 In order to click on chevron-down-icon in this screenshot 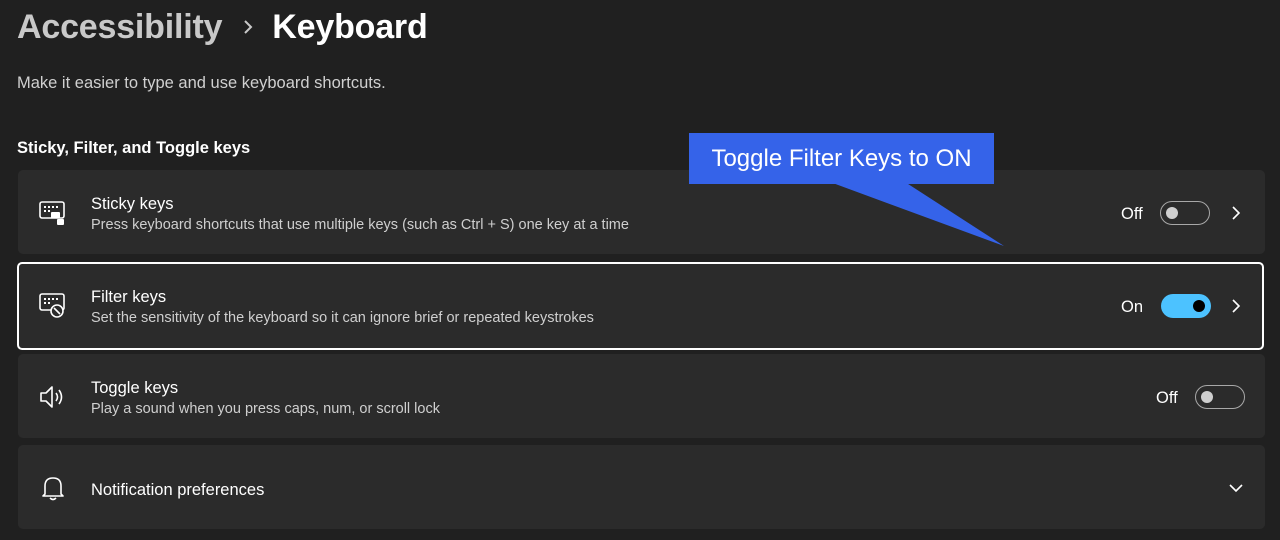, I will do `click(1236, 488)`.